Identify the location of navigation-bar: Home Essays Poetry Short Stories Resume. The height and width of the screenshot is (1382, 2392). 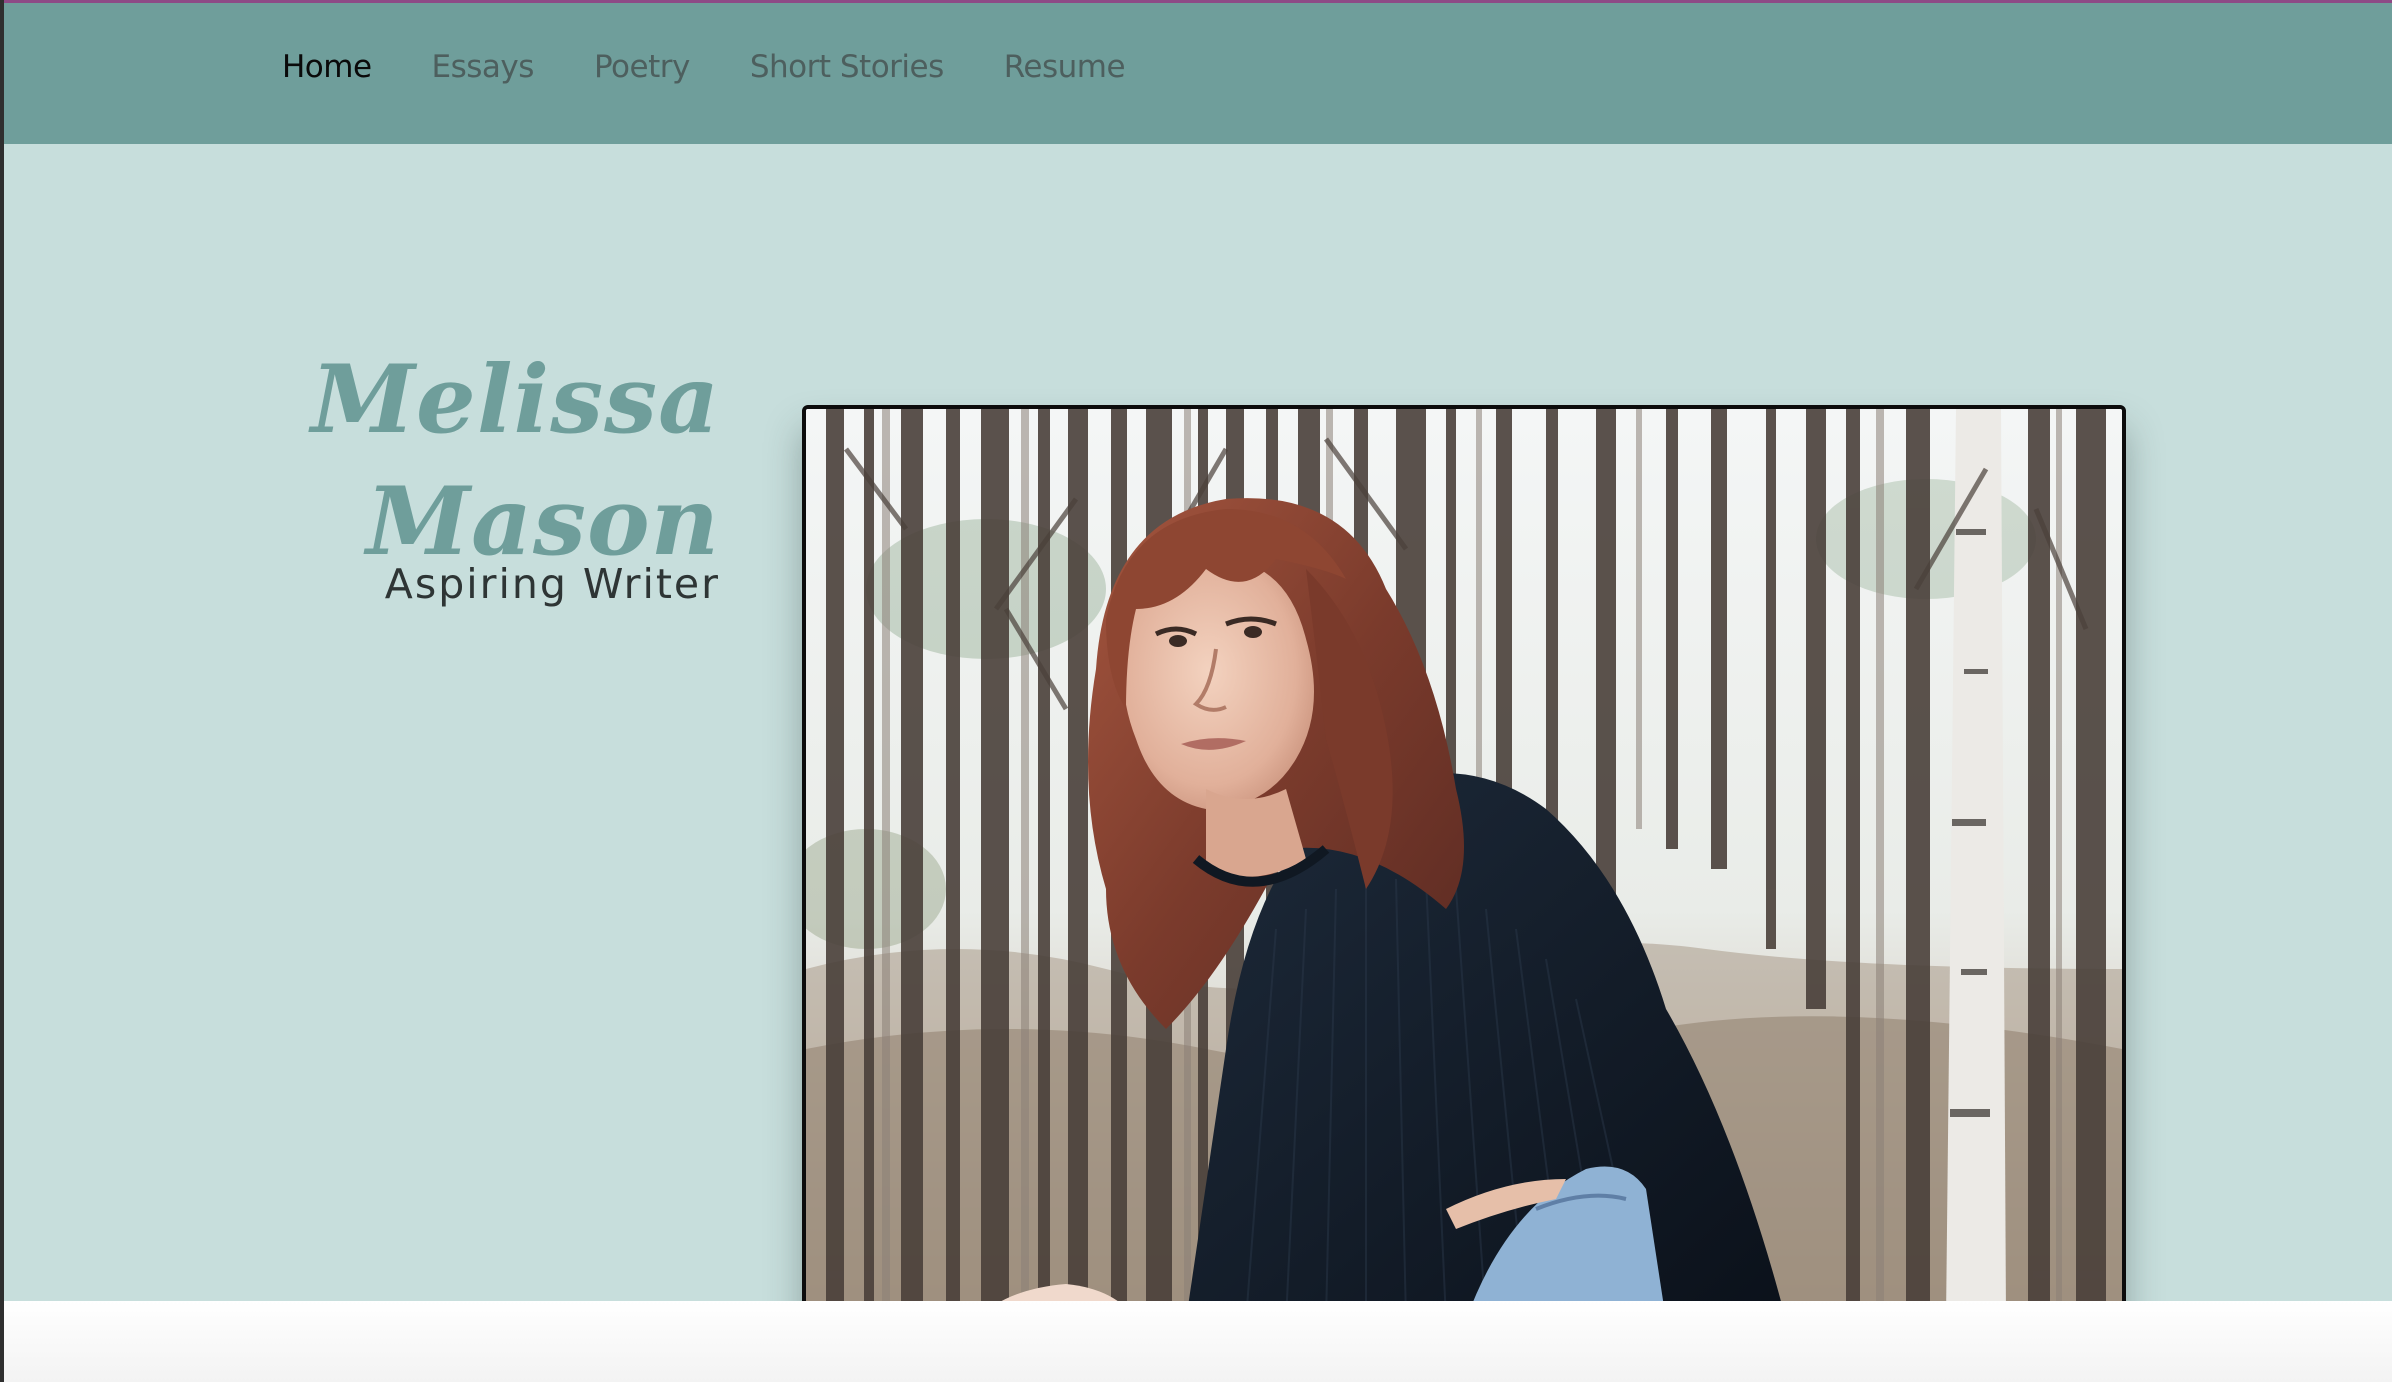
(1198, 73).